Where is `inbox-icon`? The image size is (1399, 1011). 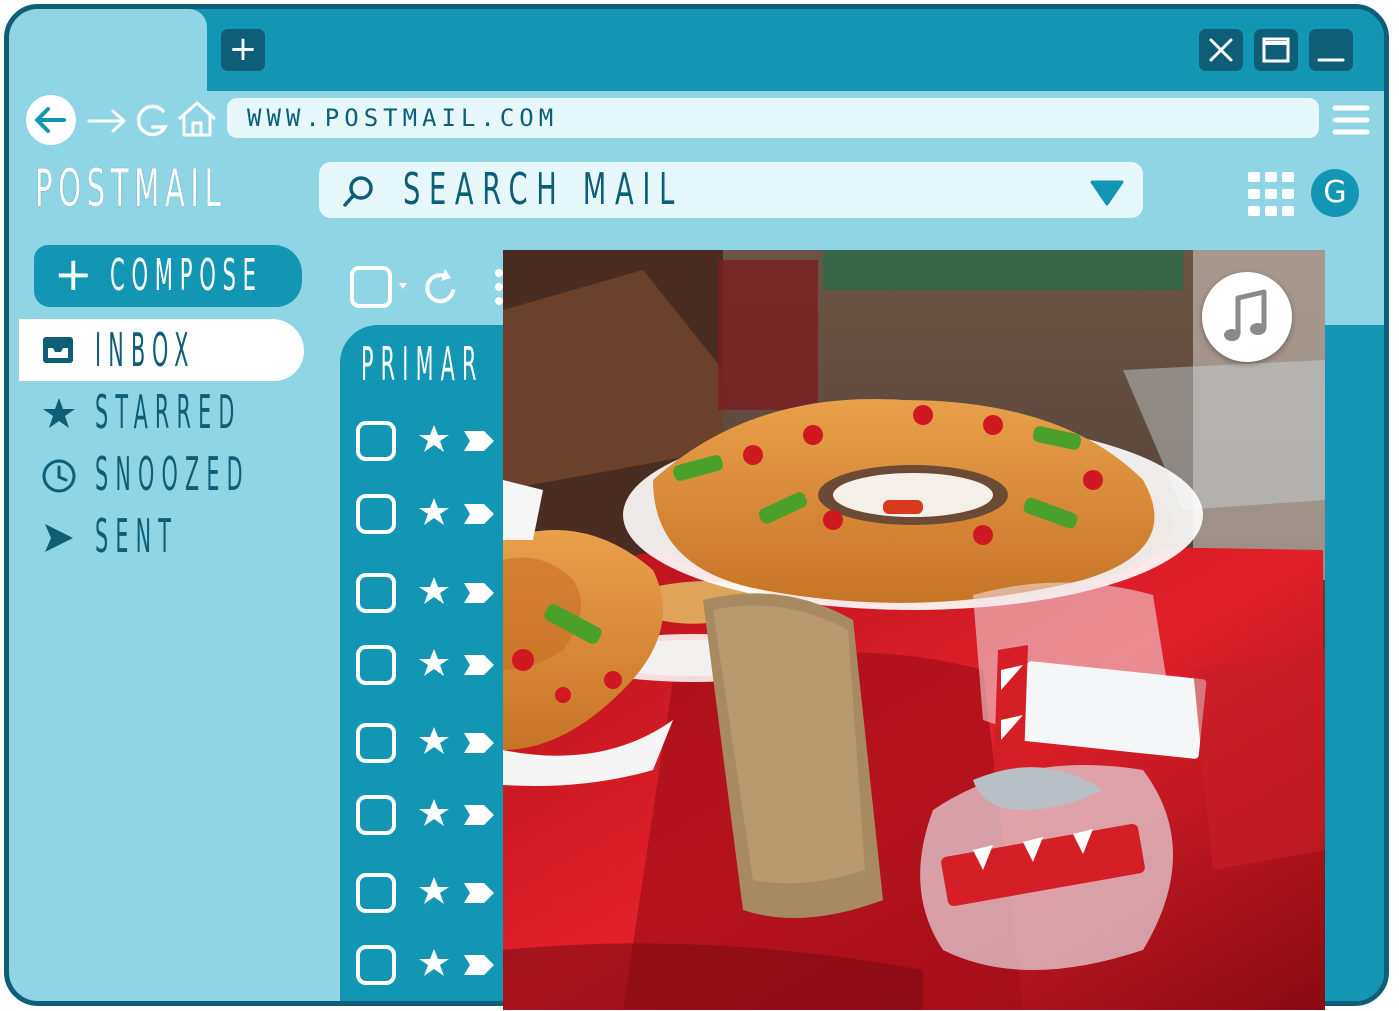 inbox-icon is located at coordinates (58, 350).